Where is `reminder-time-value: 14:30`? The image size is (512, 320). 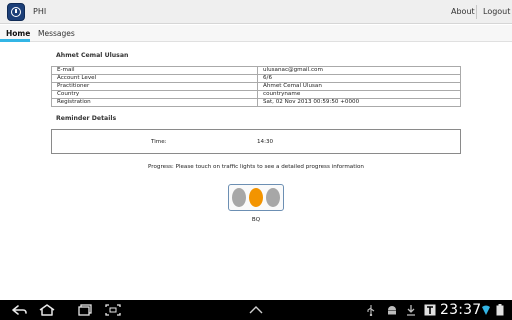 reminder-time-value: 14:30 is located at coordinates (265, 142).